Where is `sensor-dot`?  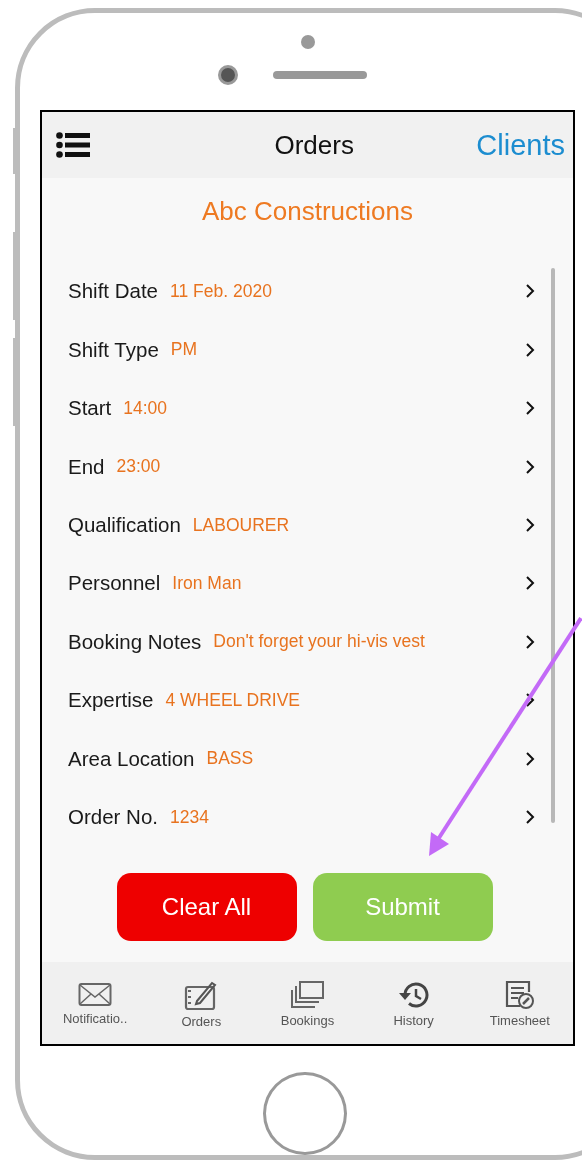 sensor-dot is located at coordinates (307, 42).